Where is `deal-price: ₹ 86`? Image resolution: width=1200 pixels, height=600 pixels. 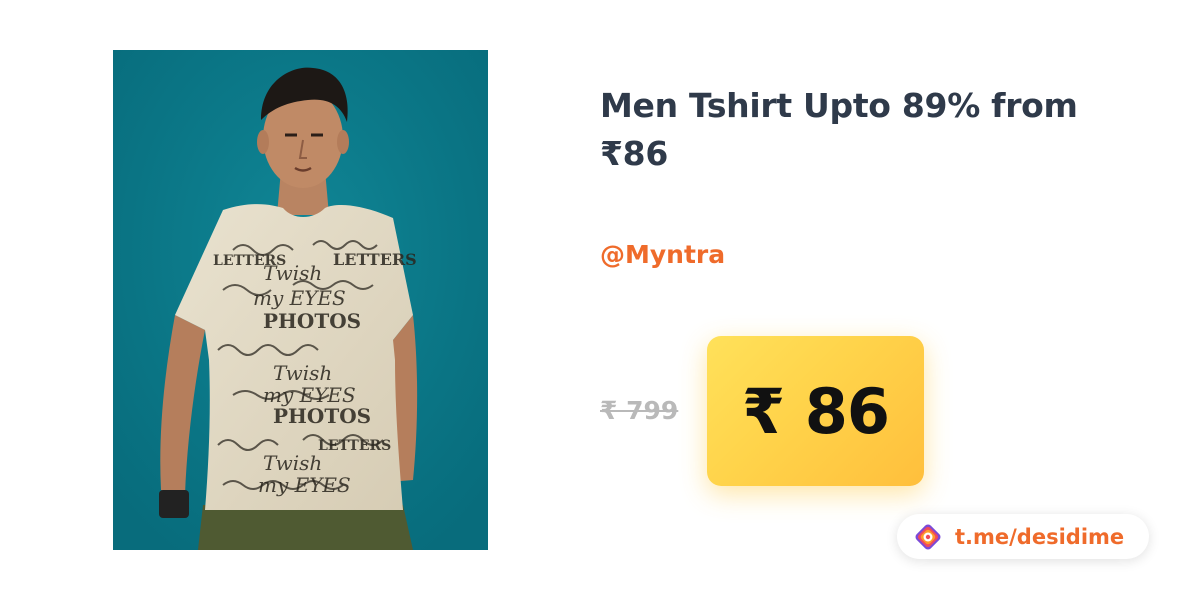
deal-price: ₹ 86 is located at coordinates (815, 411).